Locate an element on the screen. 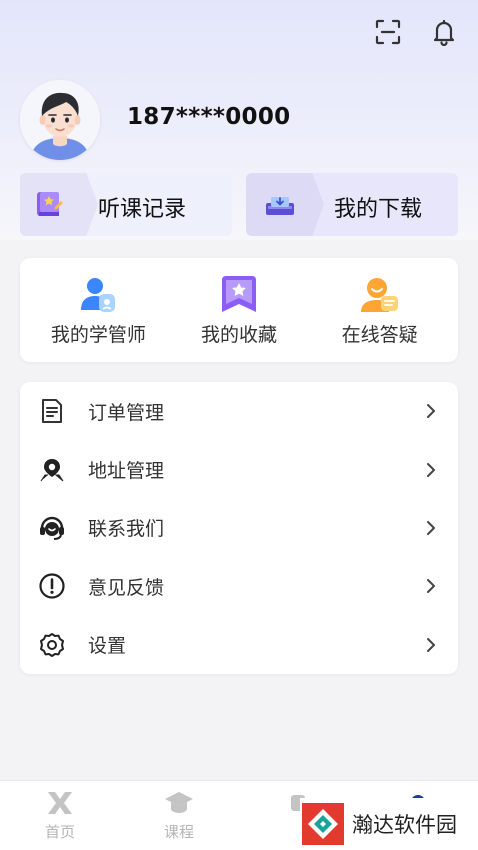  advisor-icon is located at coordinates (98, 295).